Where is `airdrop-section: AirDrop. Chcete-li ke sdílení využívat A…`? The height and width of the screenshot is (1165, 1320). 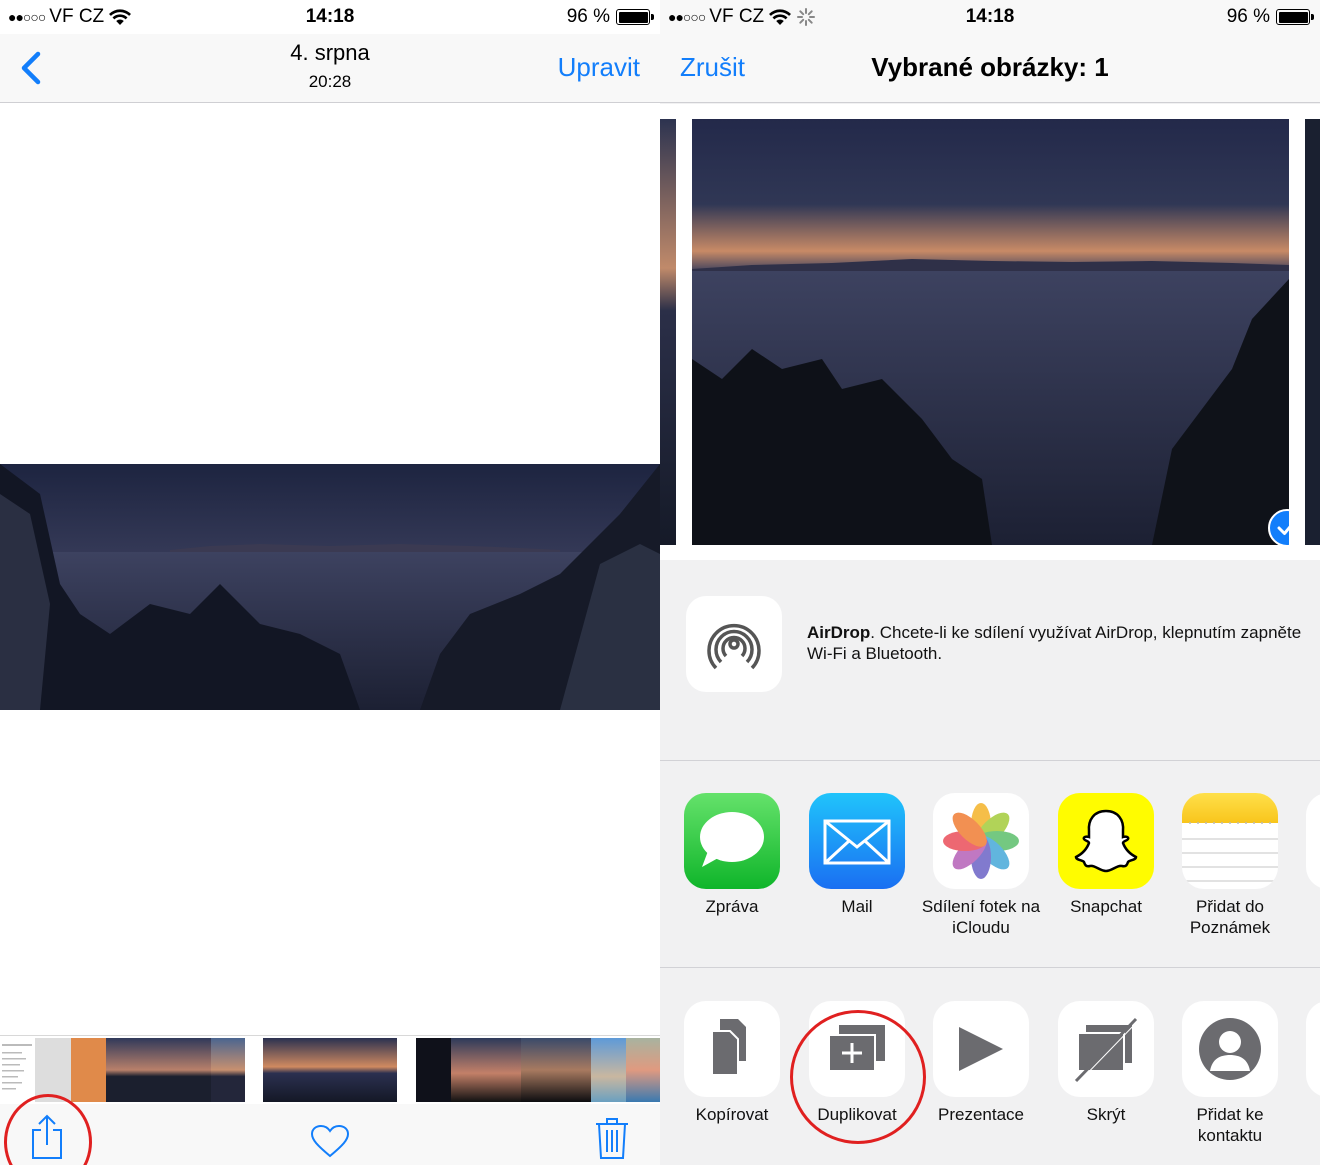 airdrop-section: AirDrop. Chcete-li ke sdílení využívat A… is located at coordinates (990, 660).